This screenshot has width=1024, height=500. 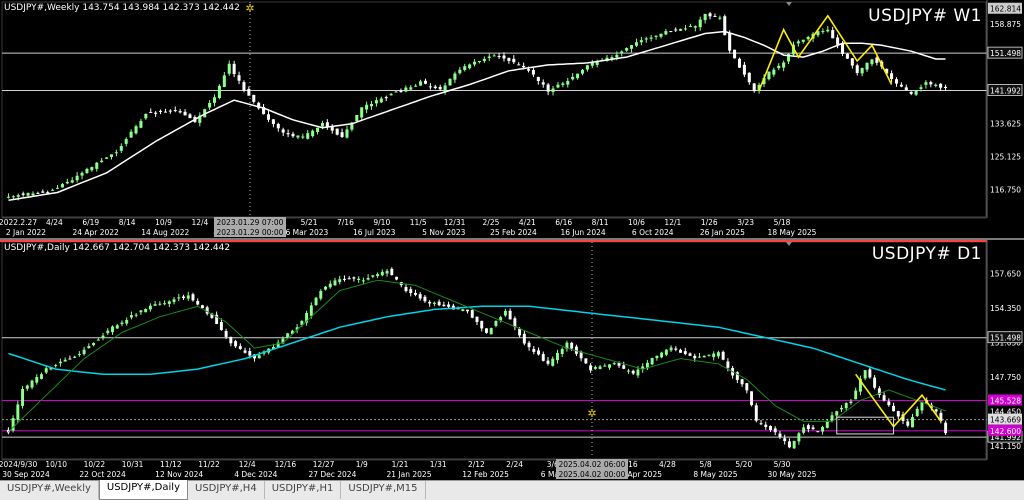 I want to click on tab-usdjpy-m15: USDJPY#,M15, so click(x=383, y=490).